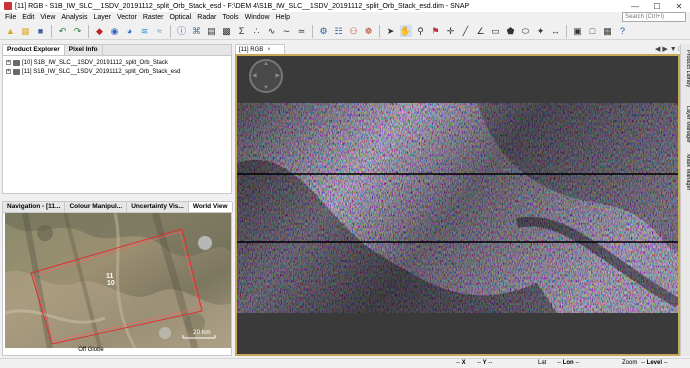  I want to click on product-10-label: 10, so click(111, 283).